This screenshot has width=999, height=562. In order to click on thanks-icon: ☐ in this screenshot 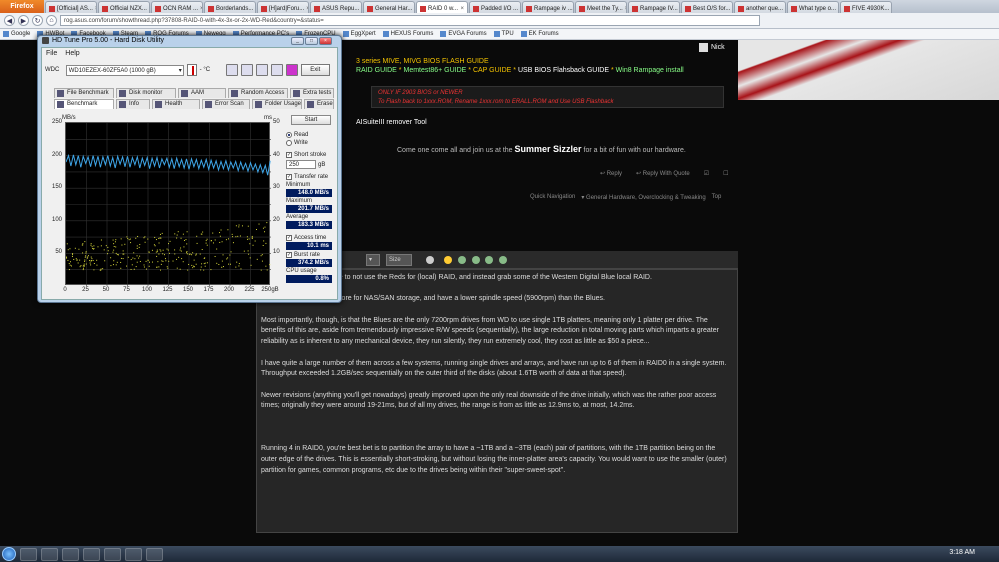, I will do `click(725, 173)`.